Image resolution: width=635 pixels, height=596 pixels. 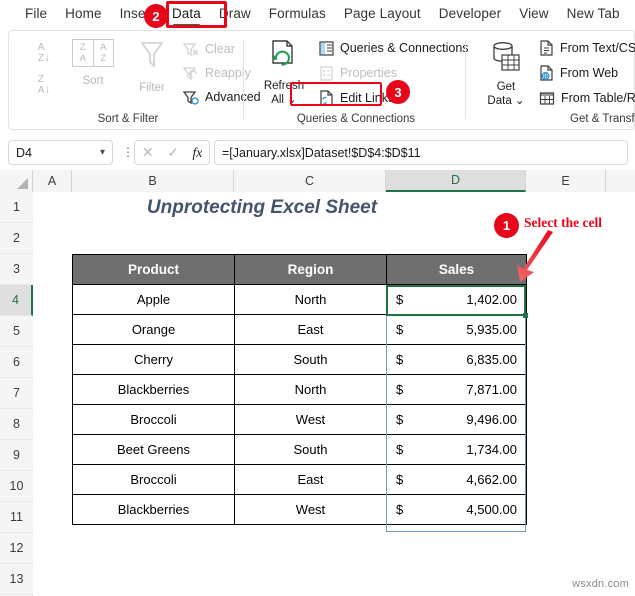 I want to click on row-header-5: 5, so click(x=16, y=331).